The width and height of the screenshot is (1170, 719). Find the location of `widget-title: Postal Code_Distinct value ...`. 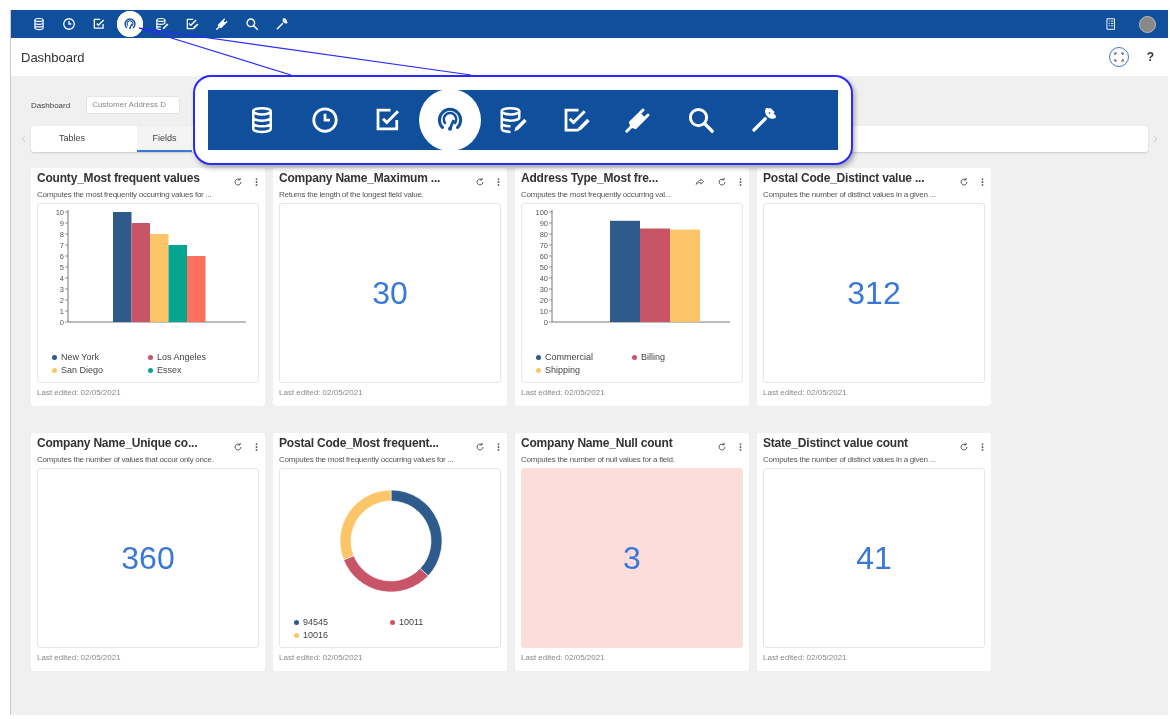

widget-title: Postal Code_Distinct value ... is located at coordinates (844, 178).